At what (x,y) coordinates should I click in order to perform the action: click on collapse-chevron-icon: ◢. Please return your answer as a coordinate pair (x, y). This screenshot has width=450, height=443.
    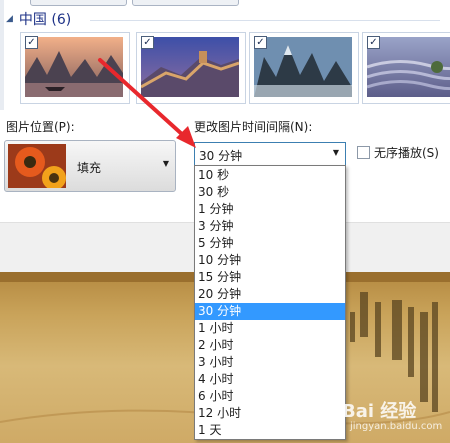
    Looking at the image, I should click on (9, 19).